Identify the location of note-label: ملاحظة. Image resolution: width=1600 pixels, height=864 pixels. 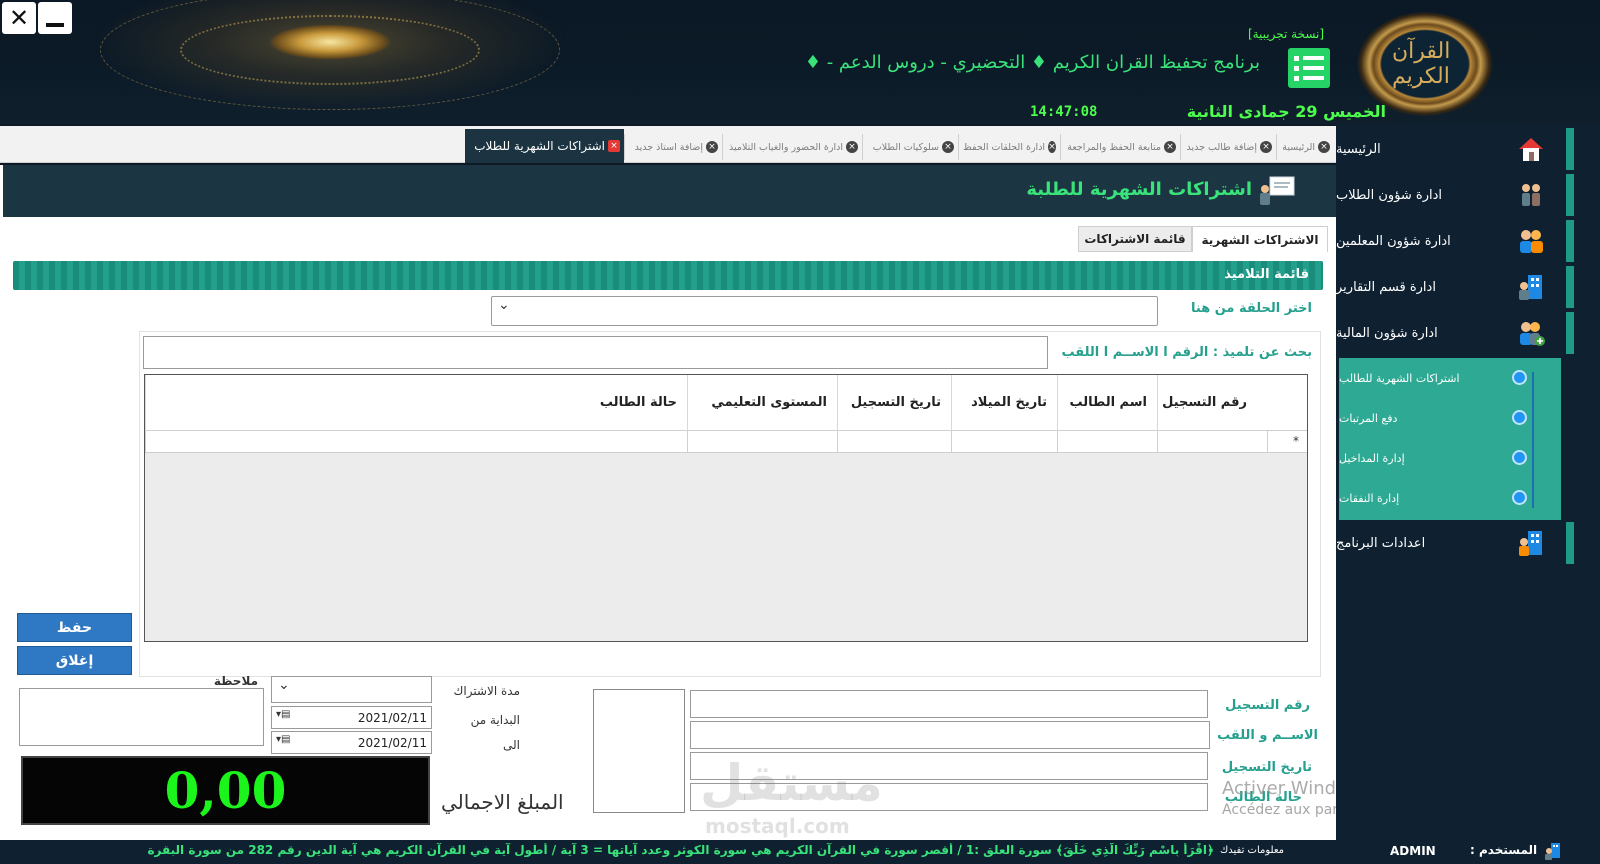
(235, 681).